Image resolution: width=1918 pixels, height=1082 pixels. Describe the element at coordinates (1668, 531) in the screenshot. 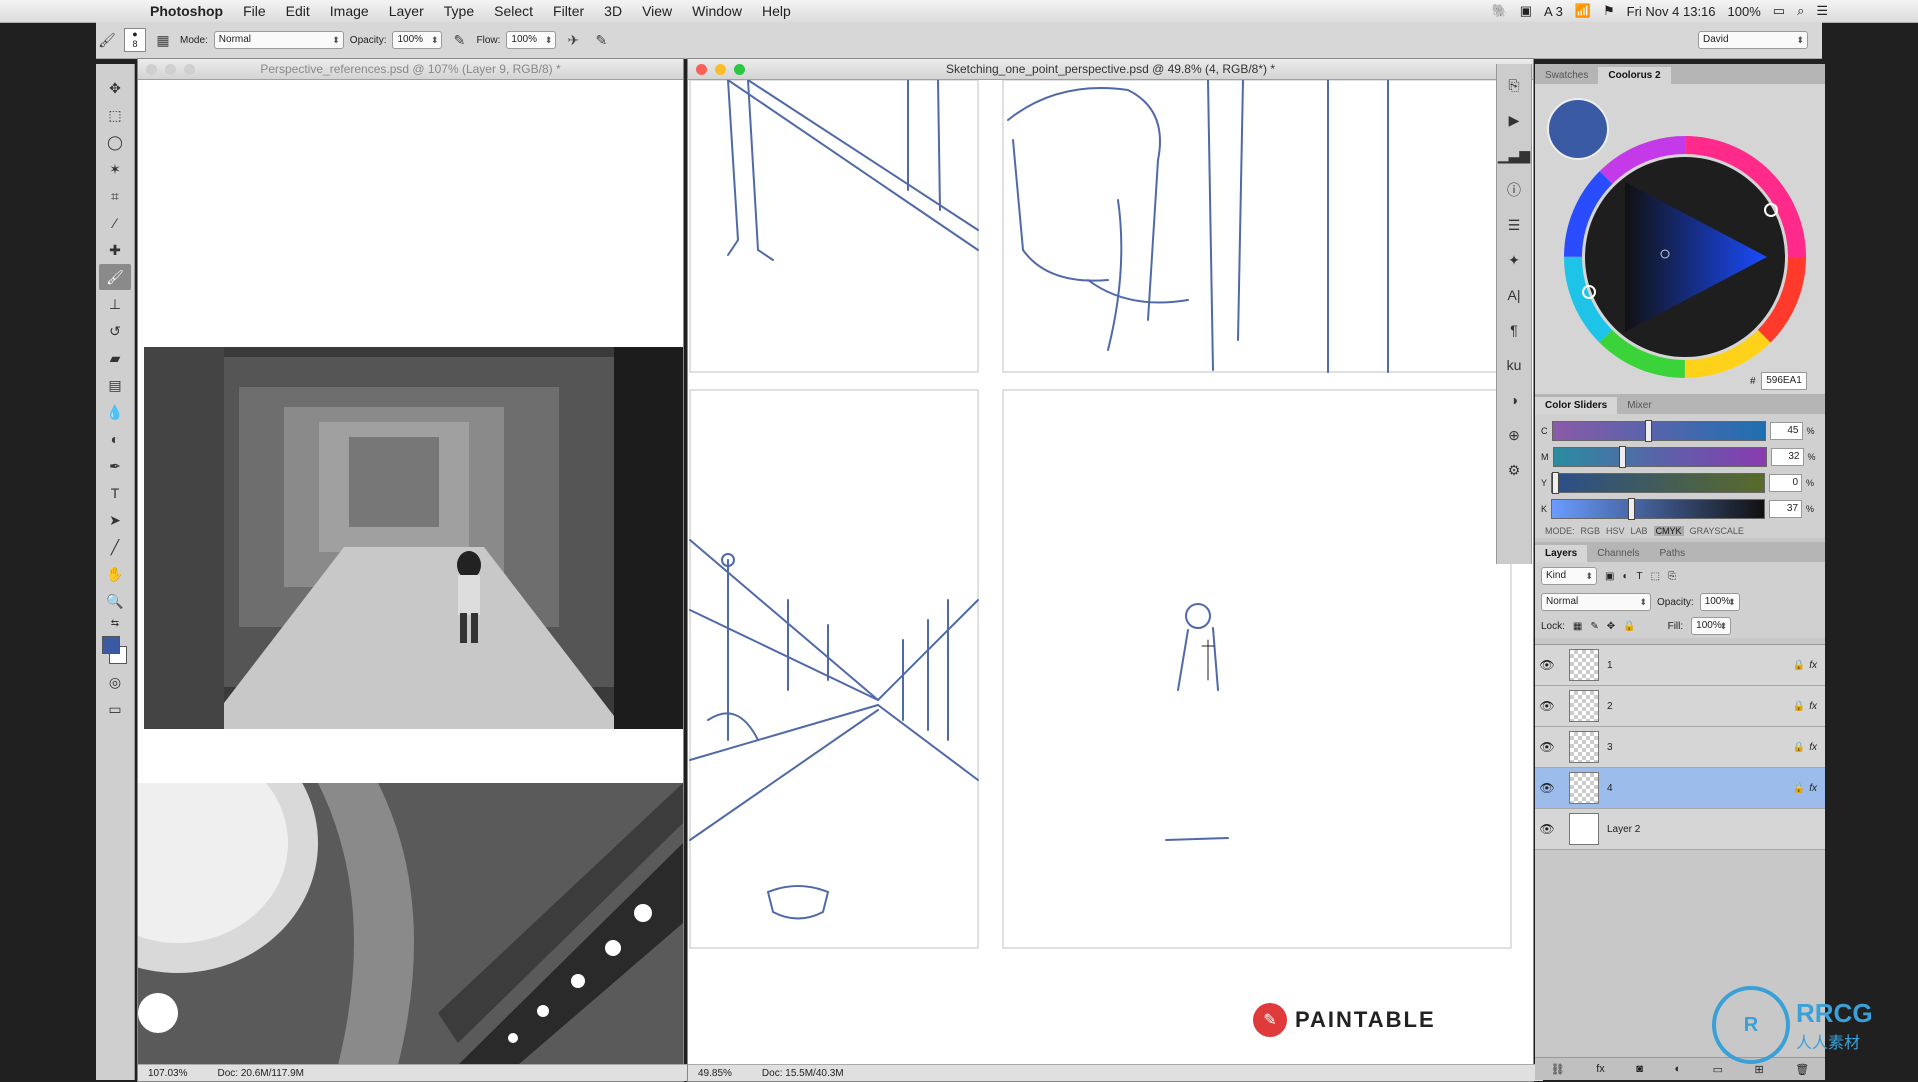

I see `mode-cmyk: CMYK` at that location.